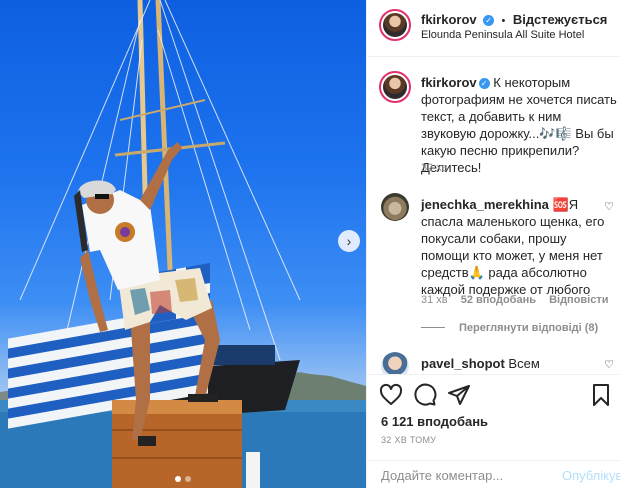 The image size is (620, 488). I want to click on post-time: 32 ХВ ТОМУ, so click(408, 440).